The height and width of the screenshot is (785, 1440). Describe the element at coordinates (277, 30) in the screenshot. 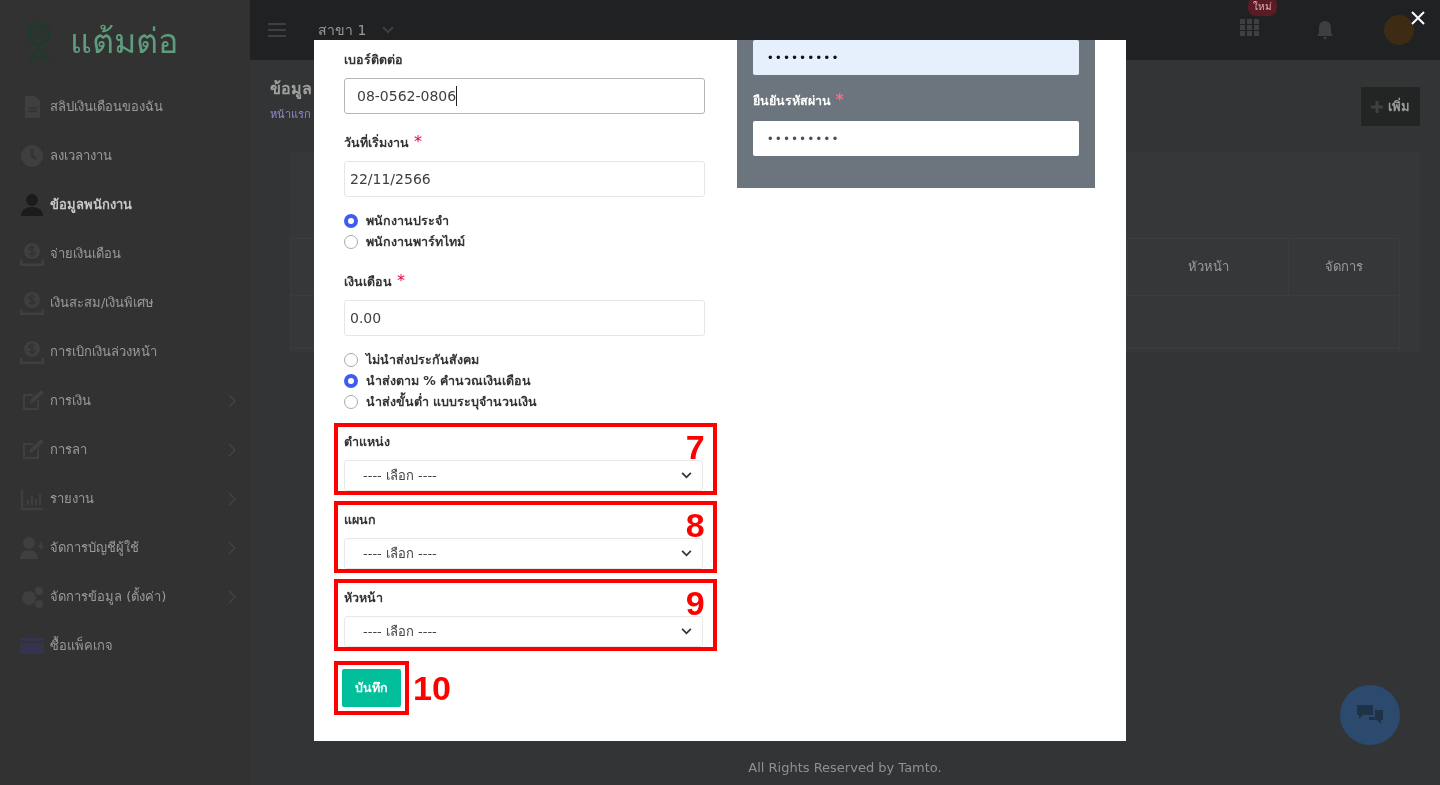

I see `menu-icon` at that location.